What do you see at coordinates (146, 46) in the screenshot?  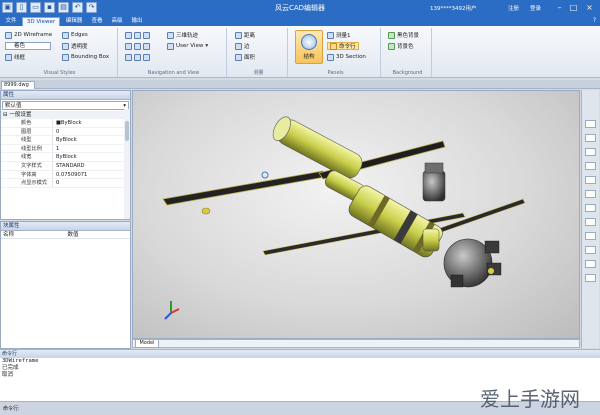 I see `zoom-window-icon` at bounding box center [146, 46].